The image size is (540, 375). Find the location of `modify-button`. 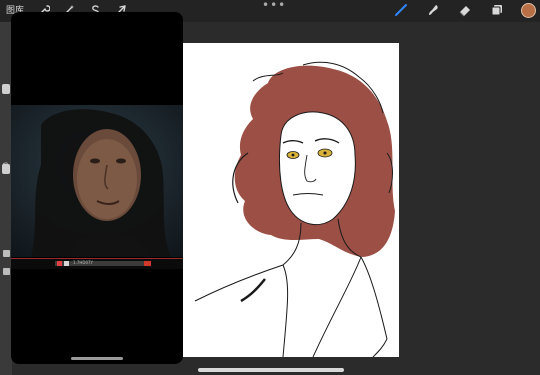

modify-button is located at coordinates (6, 253).